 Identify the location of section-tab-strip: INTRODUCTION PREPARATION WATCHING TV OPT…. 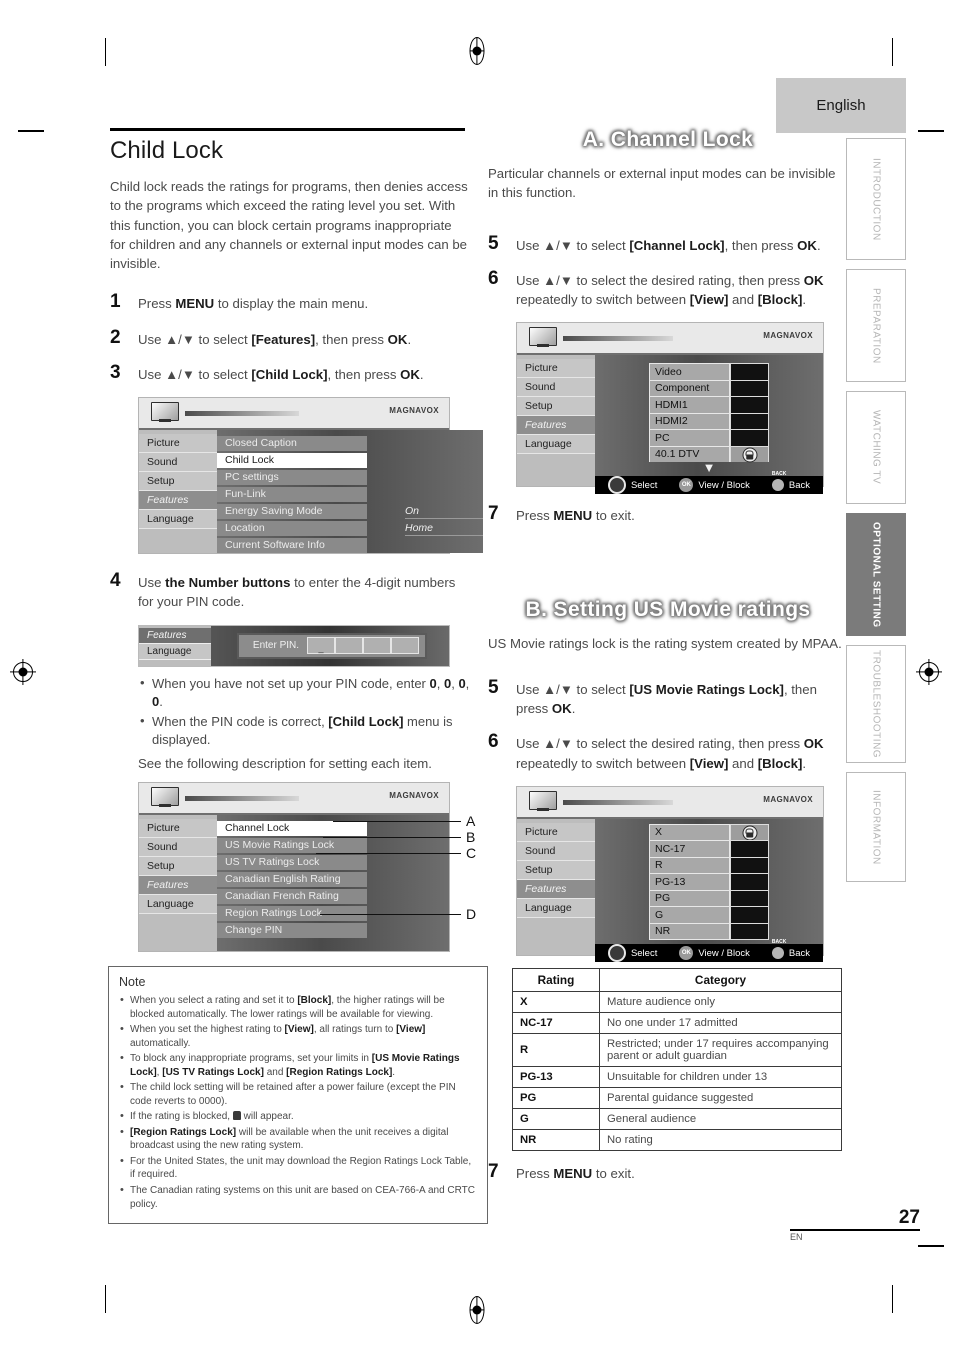
(876, 514).